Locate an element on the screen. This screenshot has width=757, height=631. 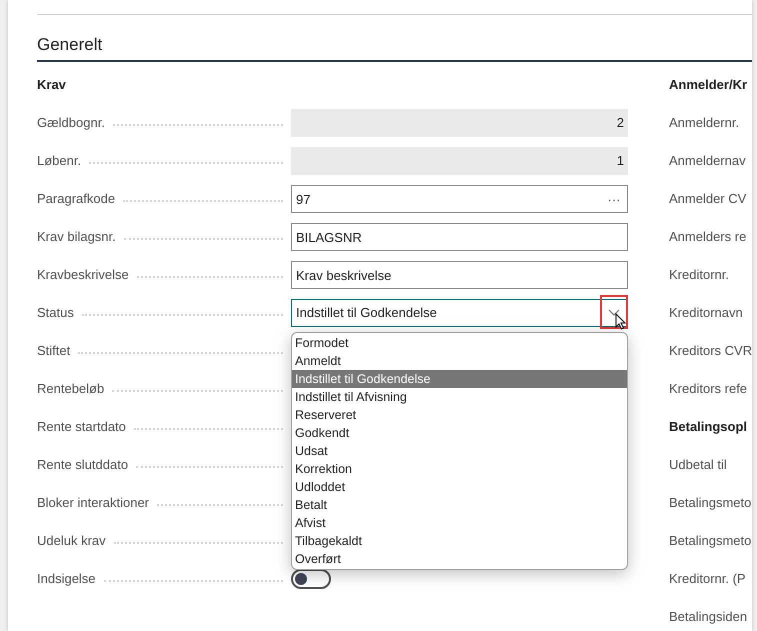
dropdown-option: Betalt is located at coordinates (459, 505).